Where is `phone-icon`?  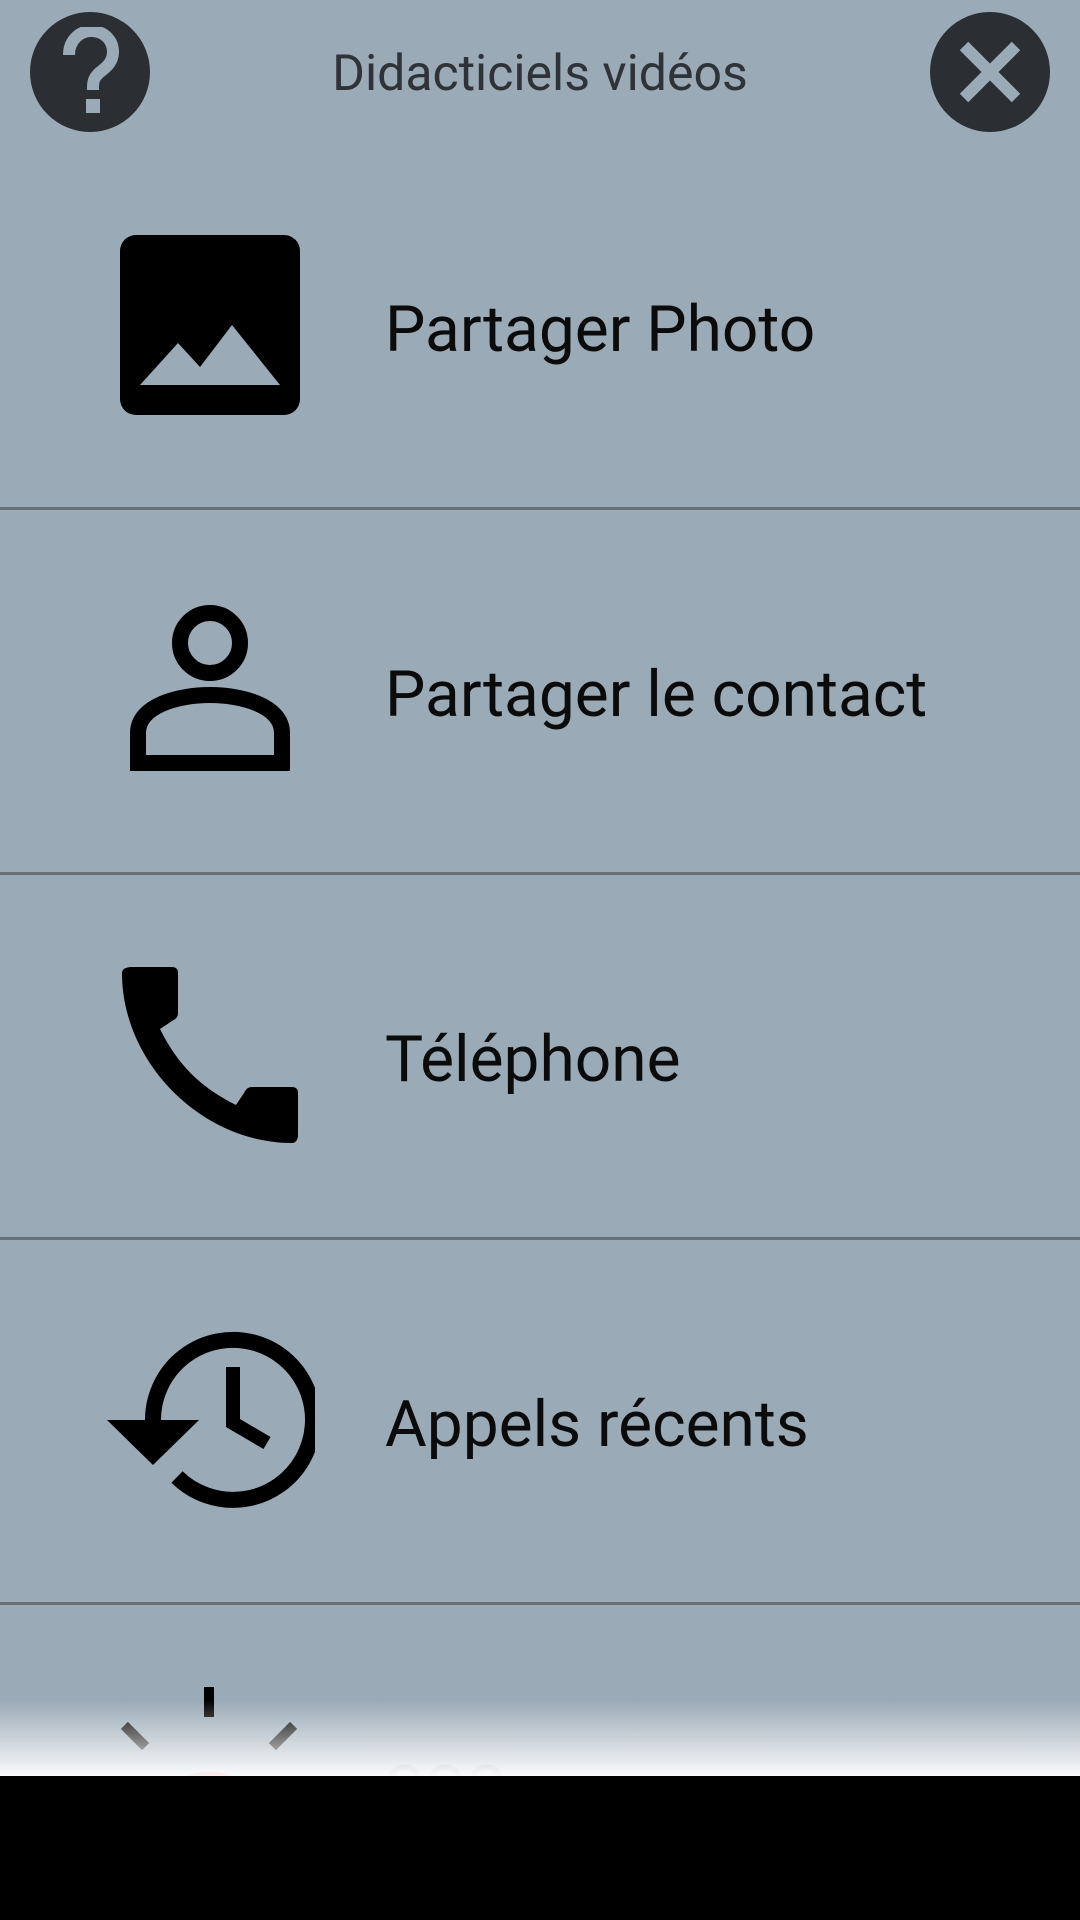 phone-icon is located at coordinates (210, 1055).